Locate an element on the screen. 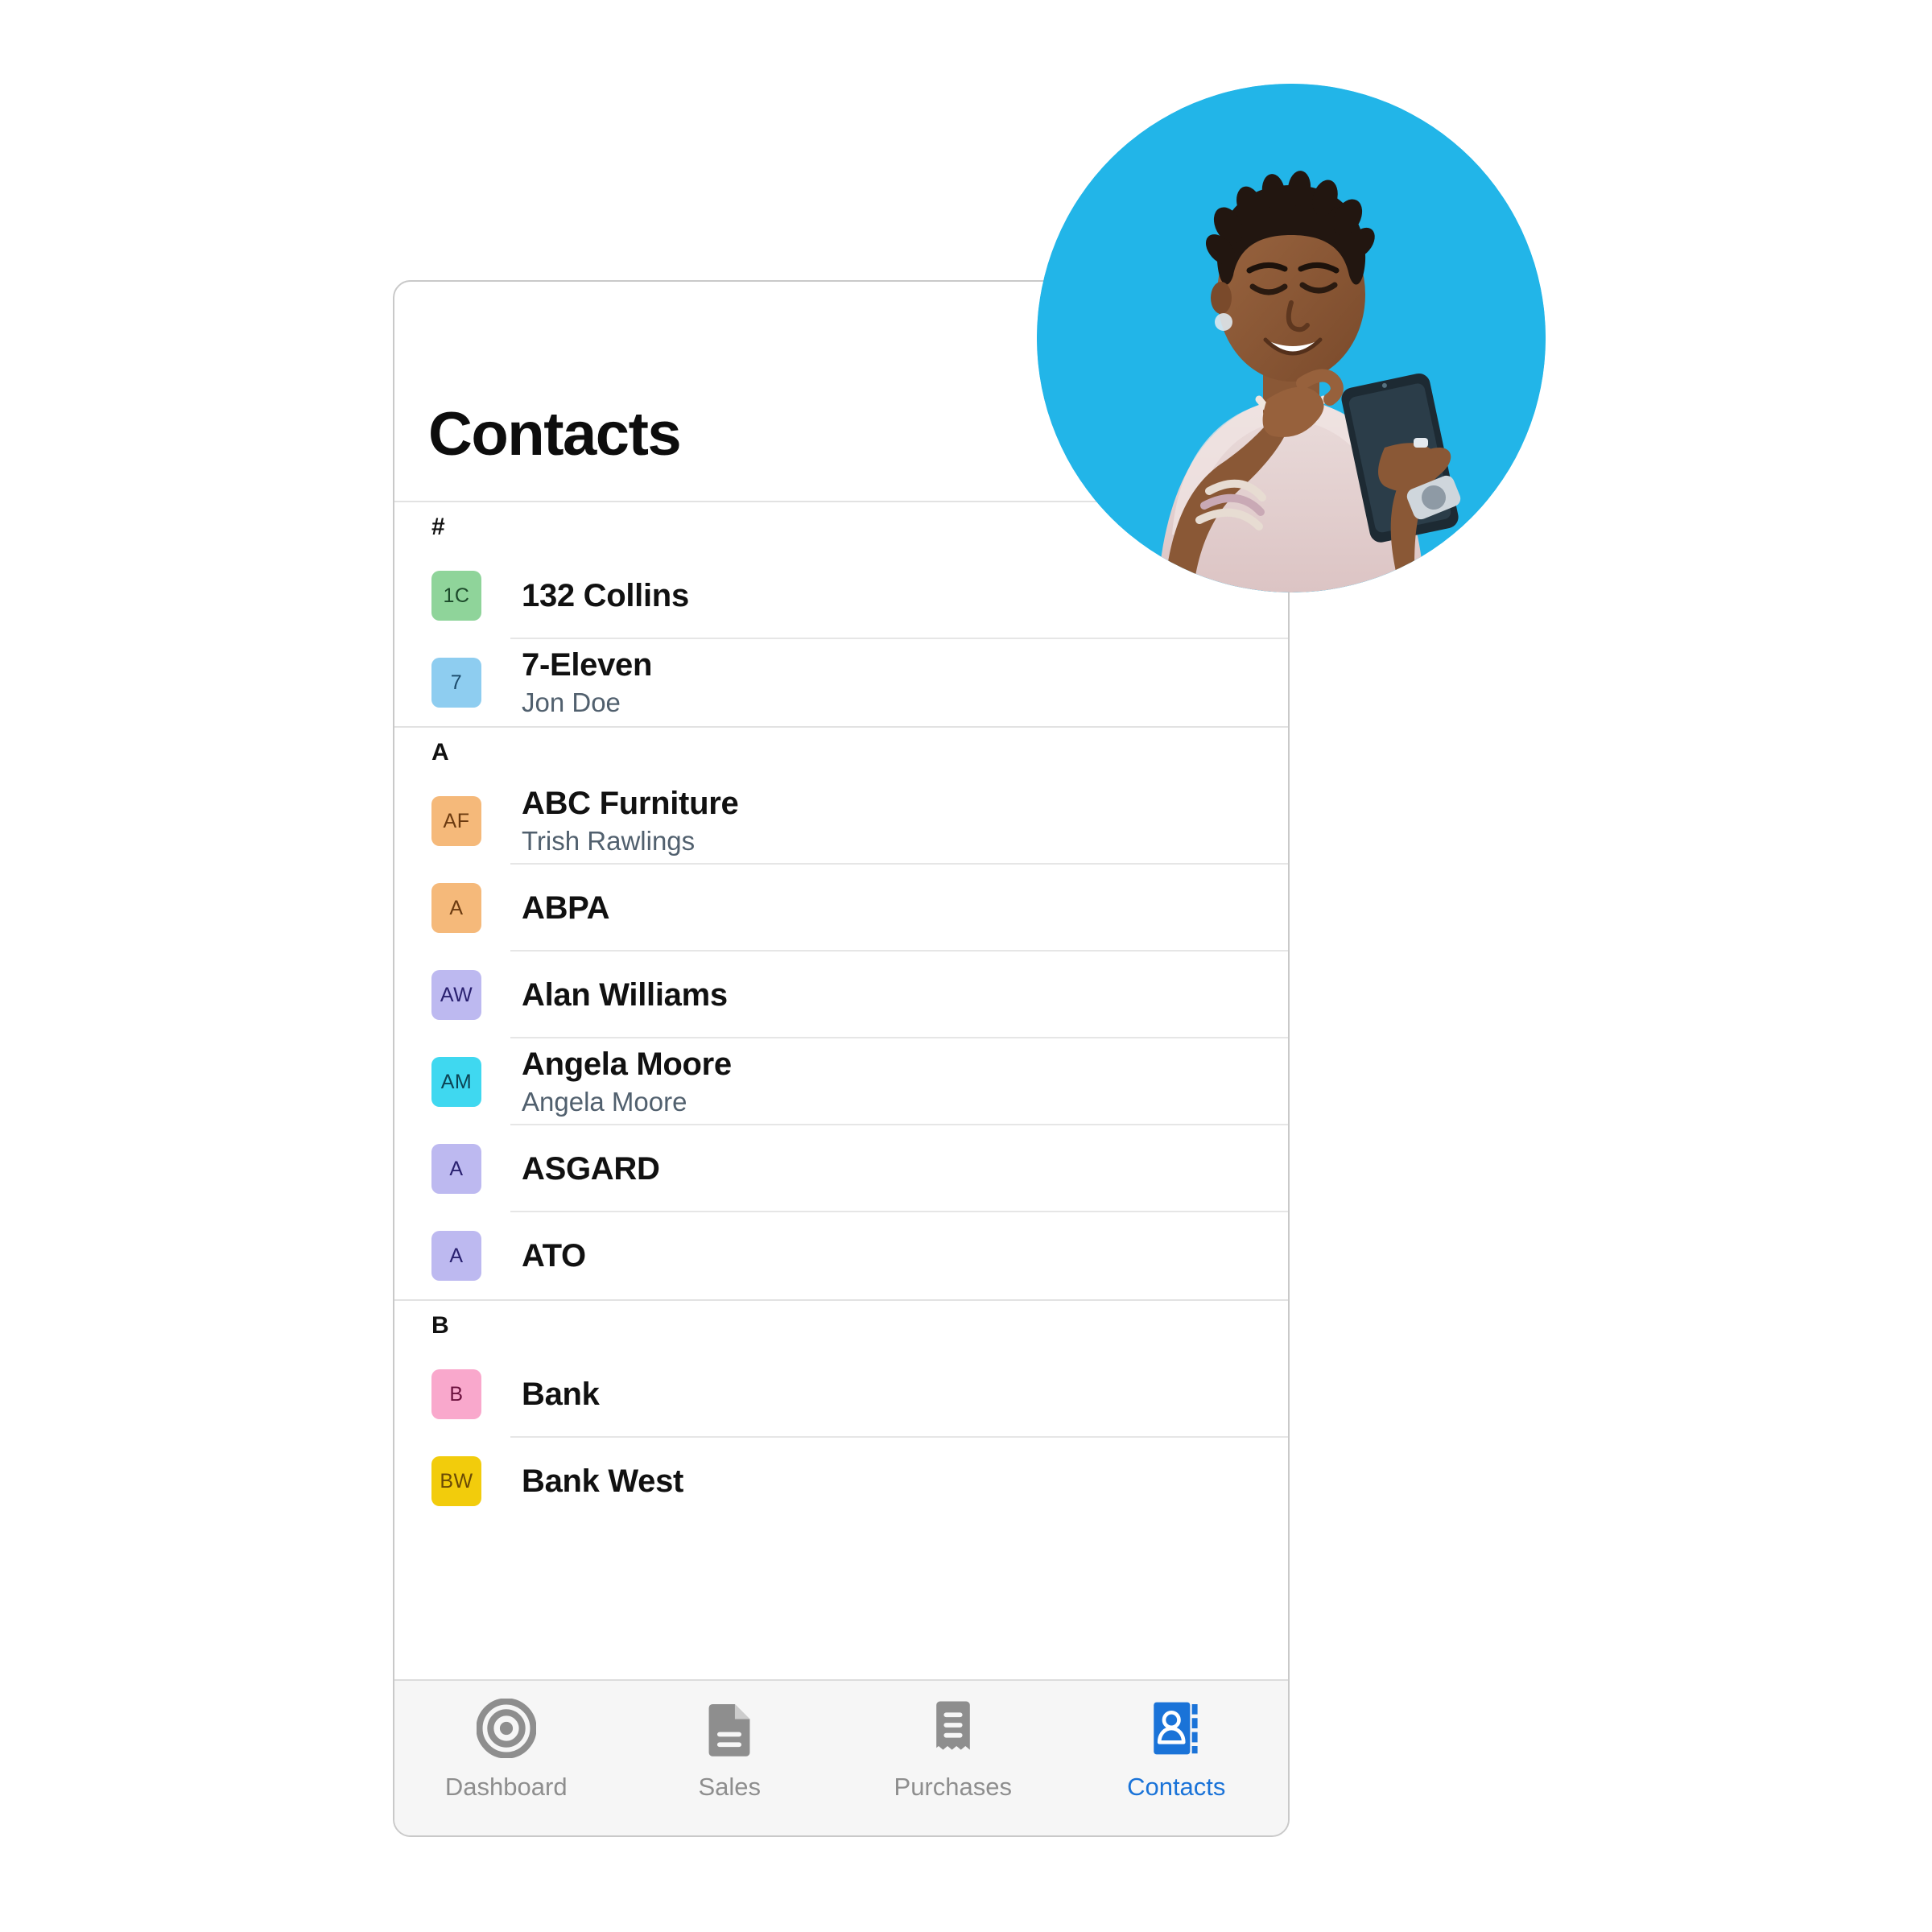 This screenshot has width=1932, height=1932. section-header-A: A is located at coordinates (841, 752).